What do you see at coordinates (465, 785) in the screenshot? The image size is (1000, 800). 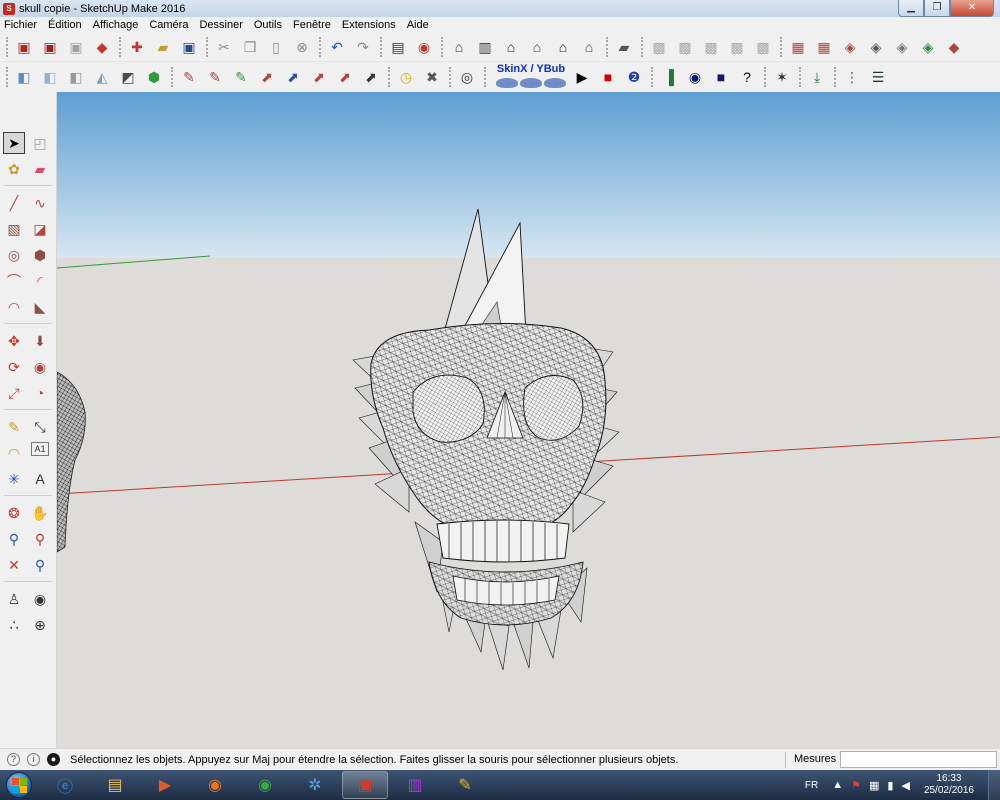 I see `paint-palette-icon: ✎` at bounding box center [465, 785].